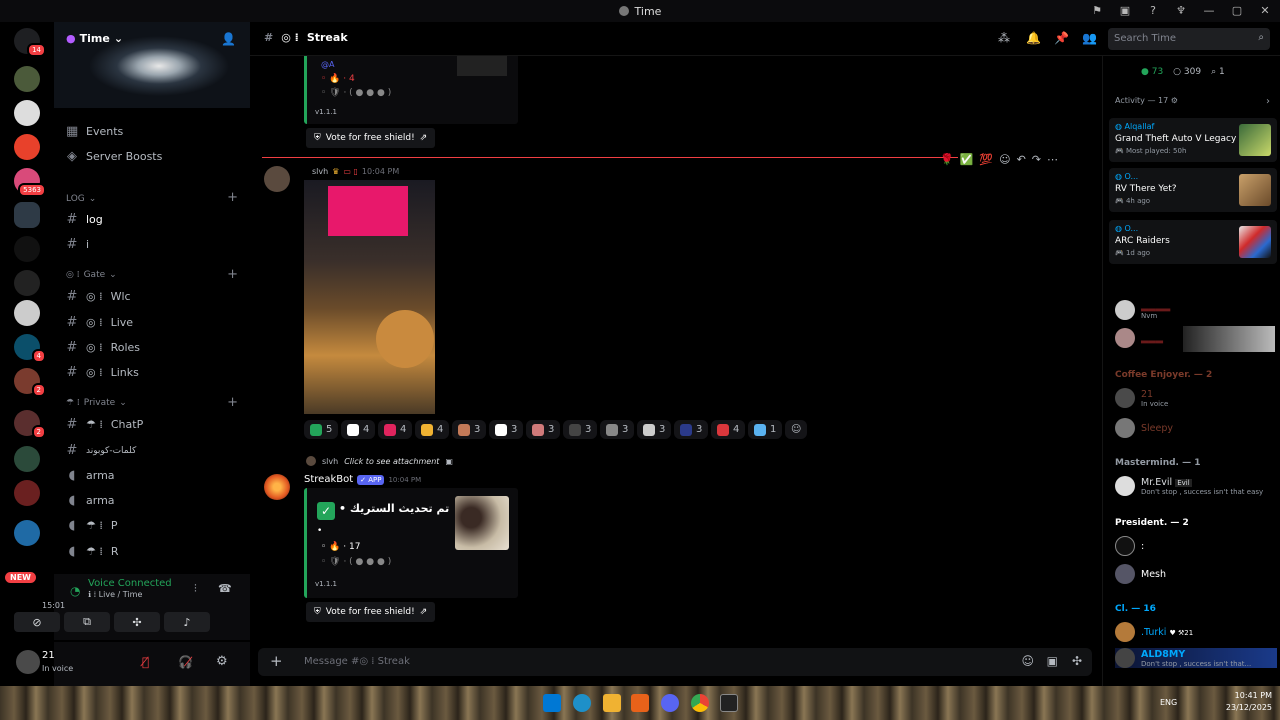 The image size is (1280, 720). I want to click on activity-card: ◍ O... RV There Yet? 🎮 4h ago, so click(1193, 190).